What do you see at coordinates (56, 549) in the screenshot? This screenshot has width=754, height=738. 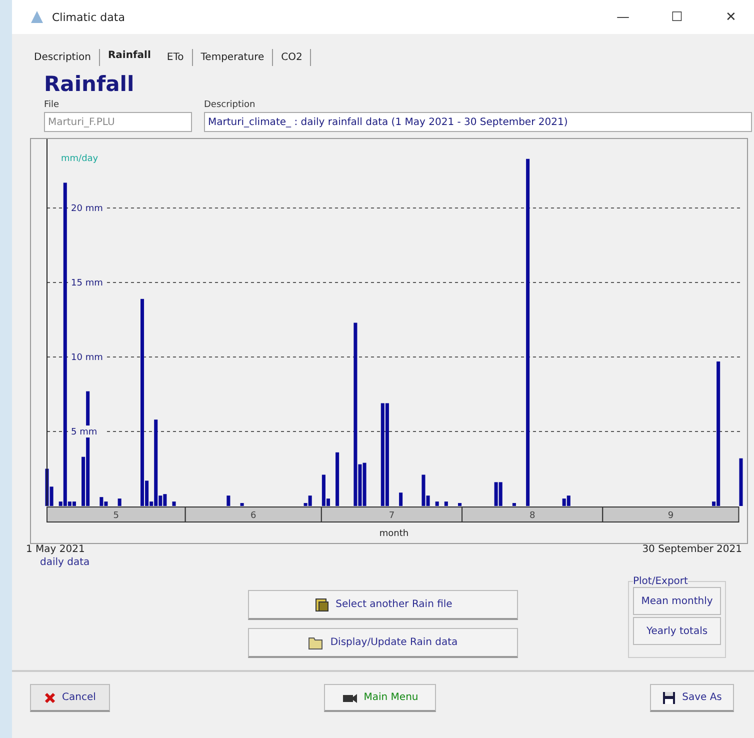 I see `start-date: 1 May 2021` at bounding box center [56, 549].